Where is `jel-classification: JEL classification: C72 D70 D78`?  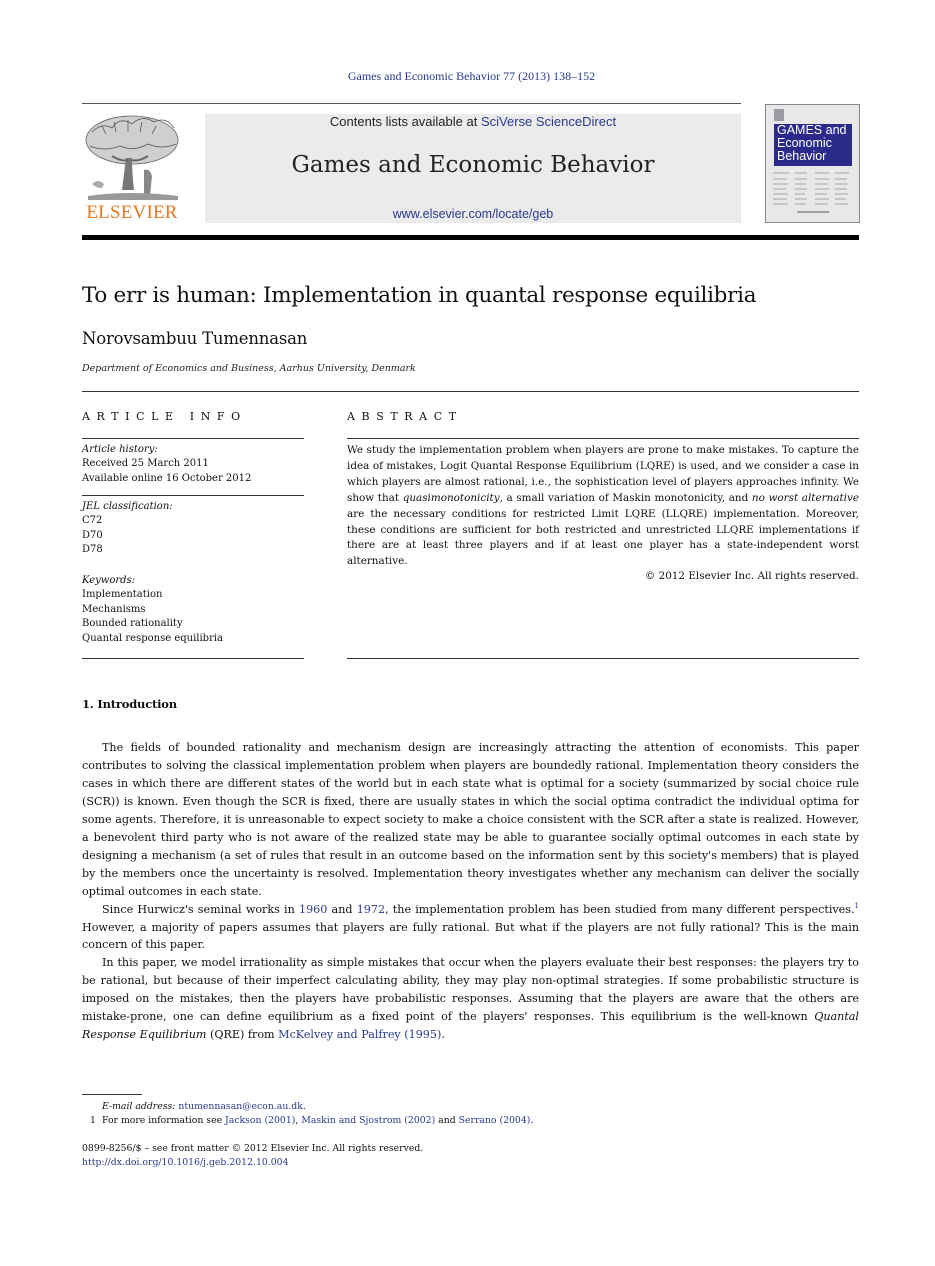 jel-classification: JEL classification: C72 D70 D78 is located at coordinates (193, 529).